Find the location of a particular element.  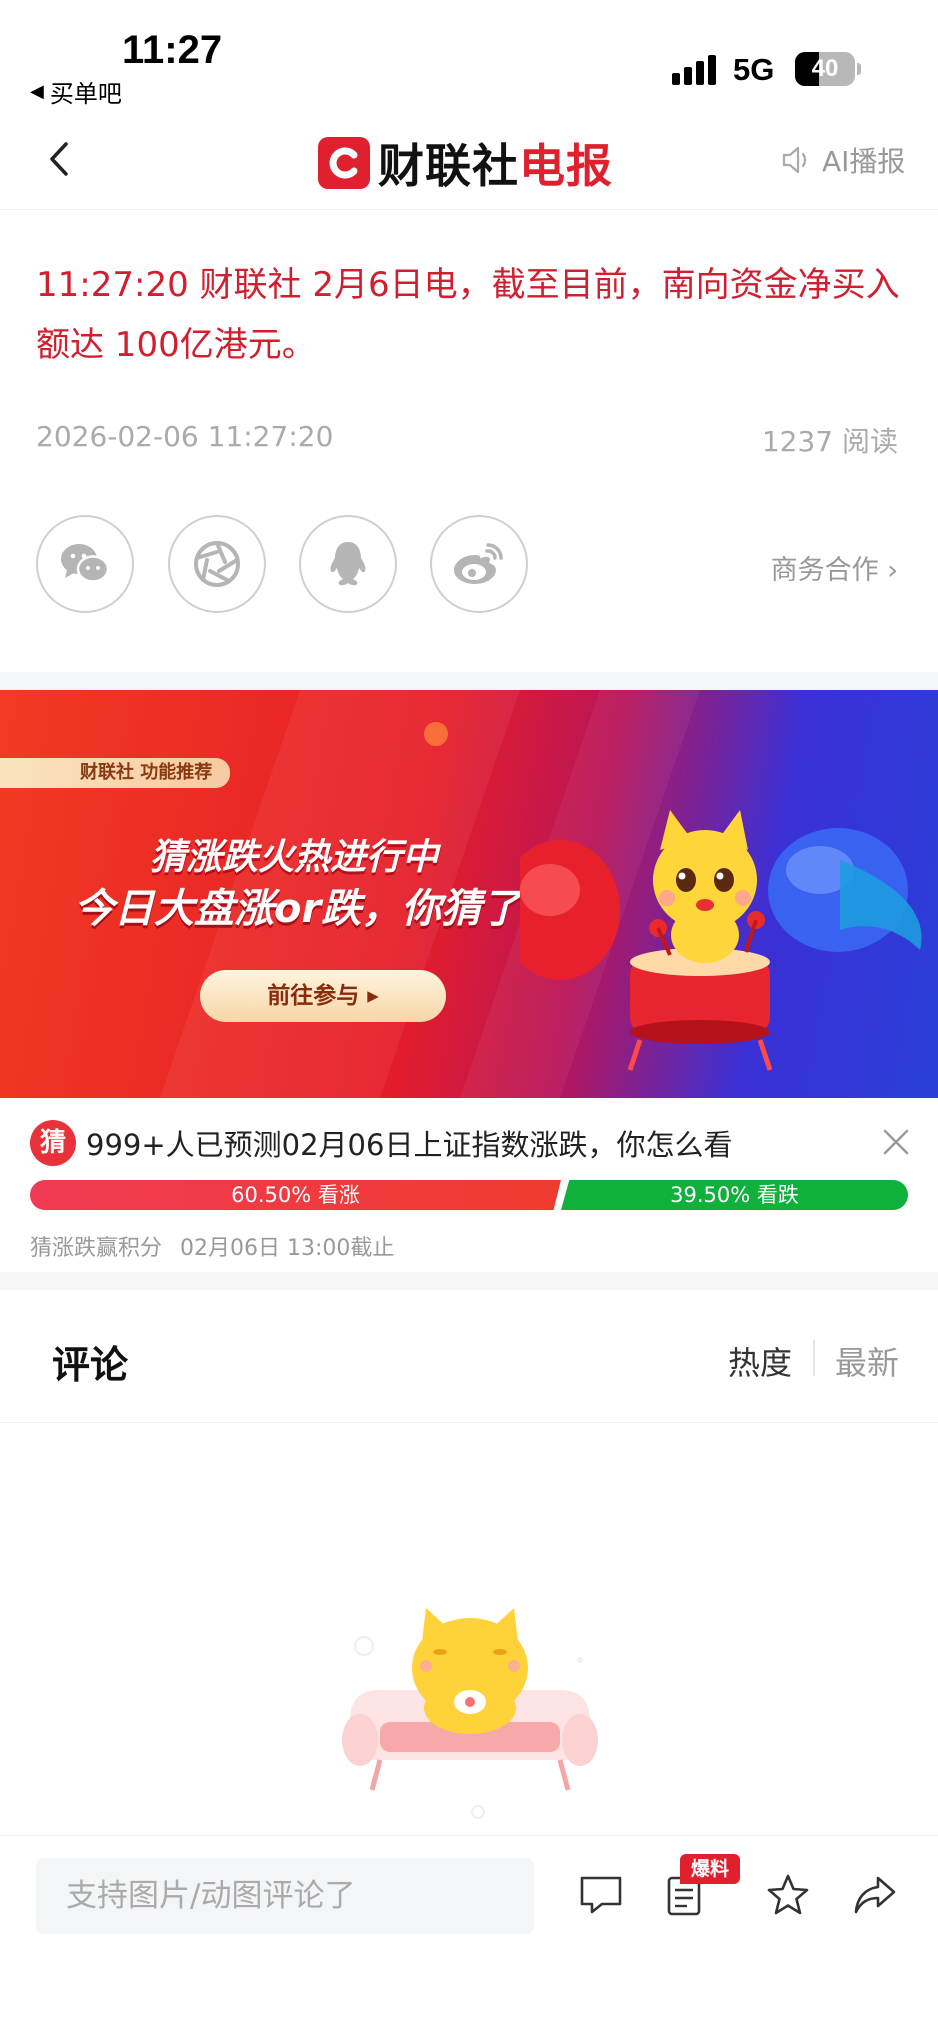

status-bar: 11:27 ◀ 买单吧 5G 40 is located at coordinates (469, 55).